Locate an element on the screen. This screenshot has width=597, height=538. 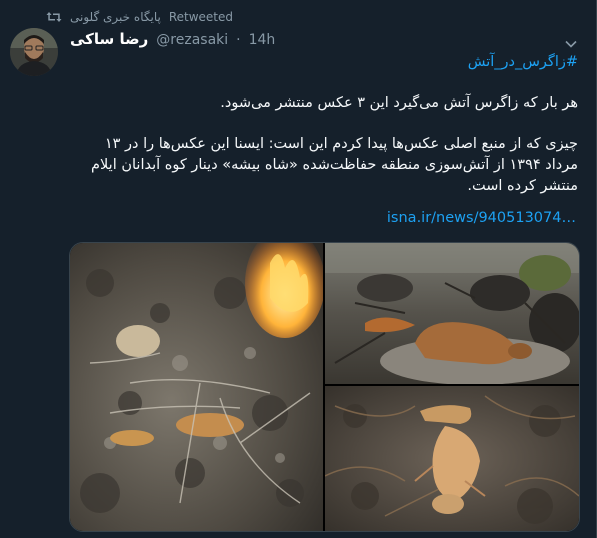
hashtag-link: #زاگرس_در_آتش is located at coordinates (324, 62).